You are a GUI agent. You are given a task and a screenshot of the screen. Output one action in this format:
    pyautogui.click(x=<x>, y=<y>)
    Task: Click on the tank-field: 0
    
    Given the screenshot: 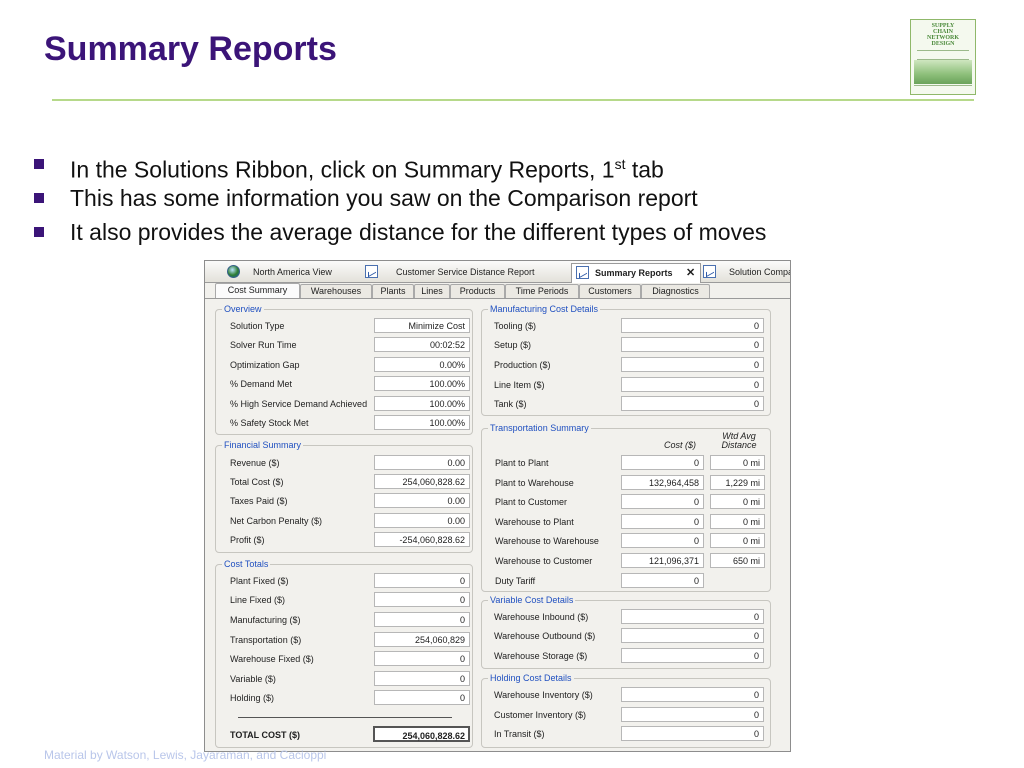 What is the action you would take?
    pyautogui.click(x=692, y=403)
    